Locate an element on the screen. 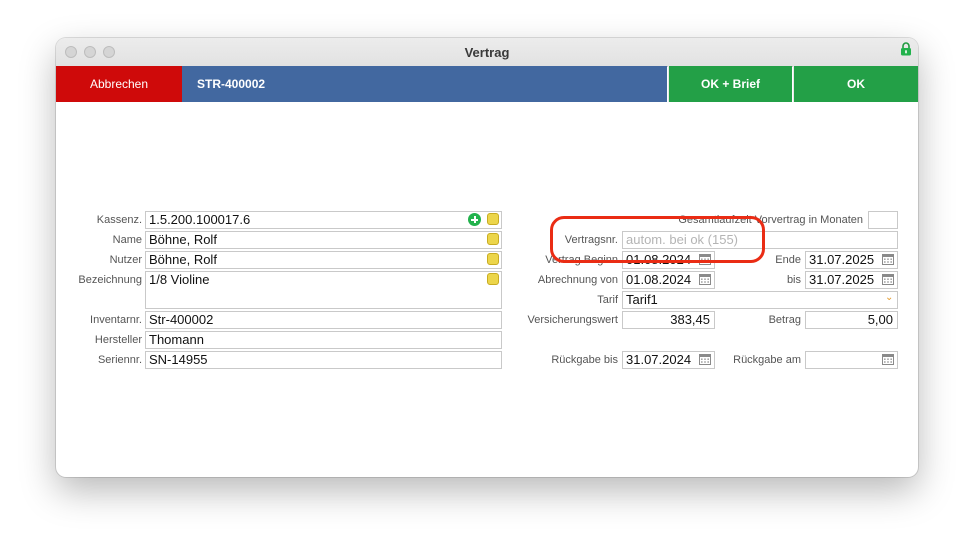  tarif-select: Tarif1 is located at coordinates (760, 300).